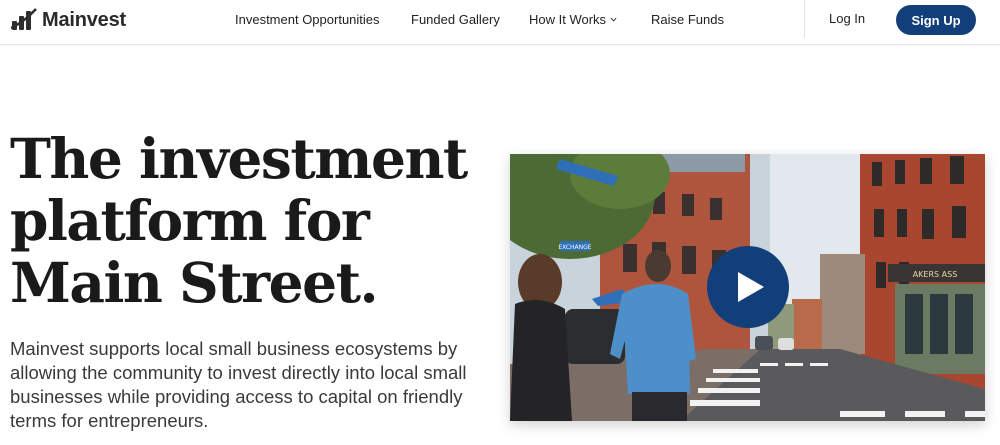  Describe the element at coordinates (847, 18) in the screenshot. I see `login-link: Log In` at that location.